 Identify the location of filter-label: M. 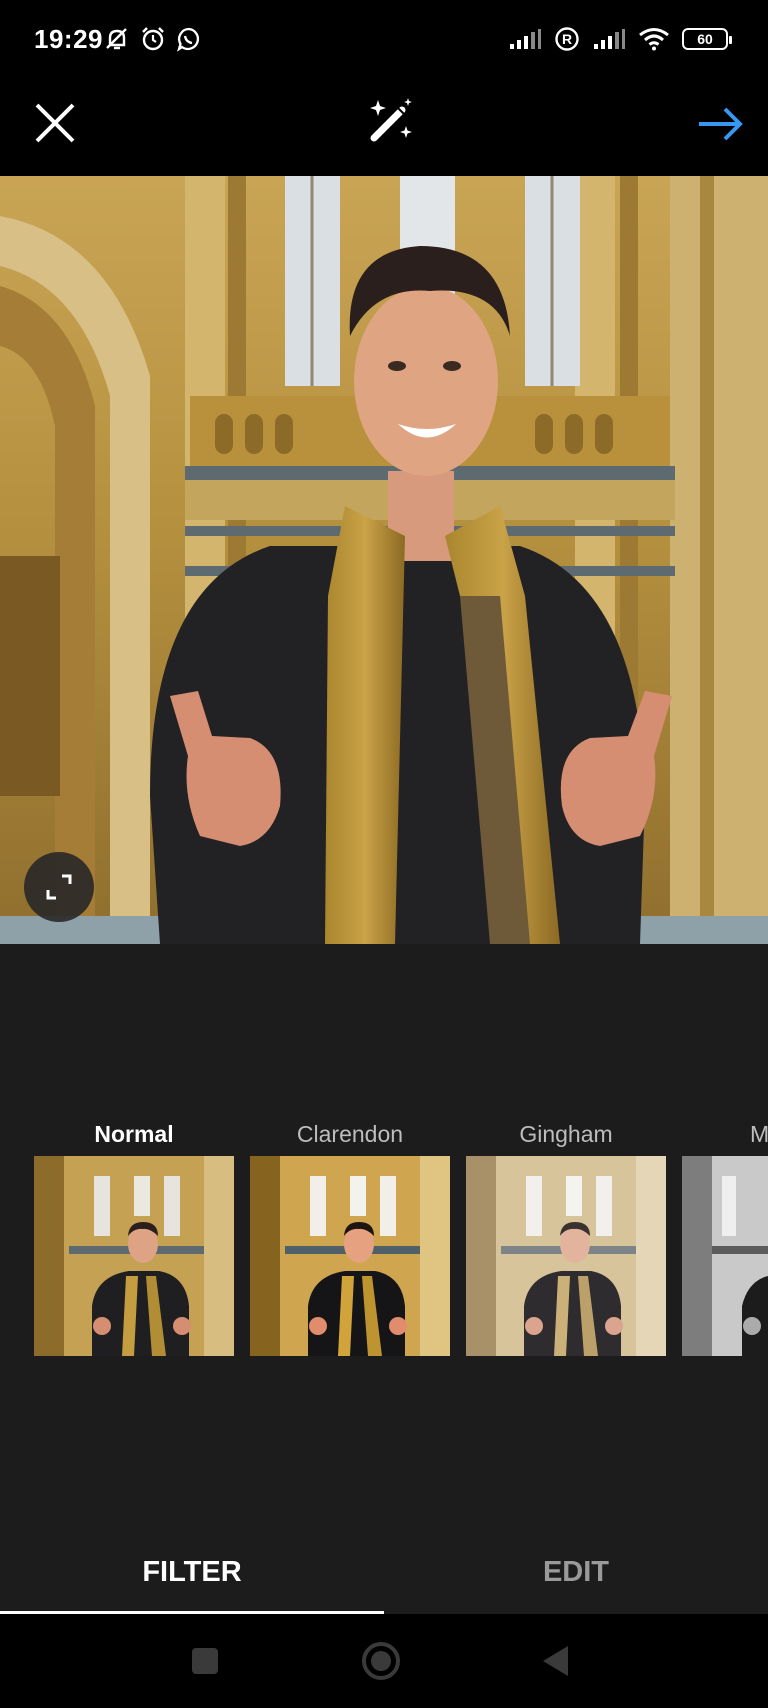
(759, 1134).